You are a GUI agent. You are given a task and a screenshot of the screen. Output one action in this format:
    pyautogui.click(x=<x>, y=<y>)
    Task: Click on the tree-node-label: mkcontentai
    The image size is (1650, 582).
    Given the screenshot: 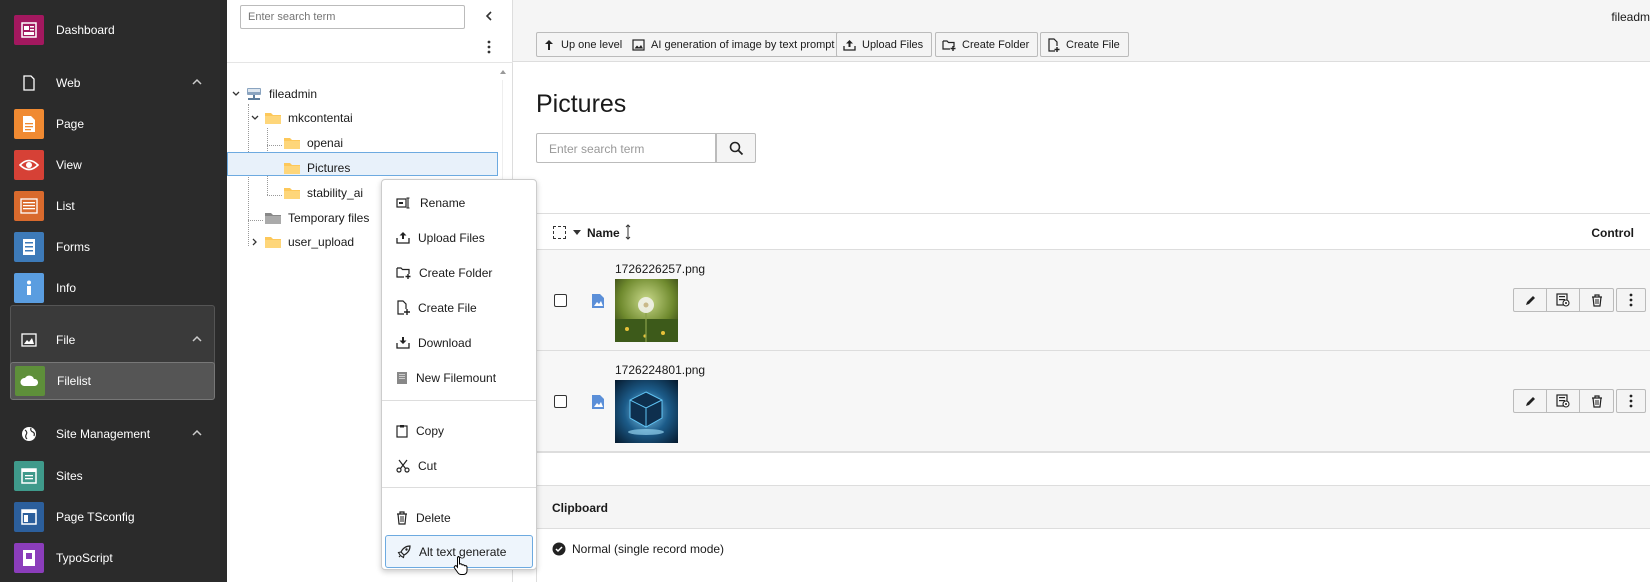 What is the action you would take?
    pyautogui.click(x=320, y=118)
    